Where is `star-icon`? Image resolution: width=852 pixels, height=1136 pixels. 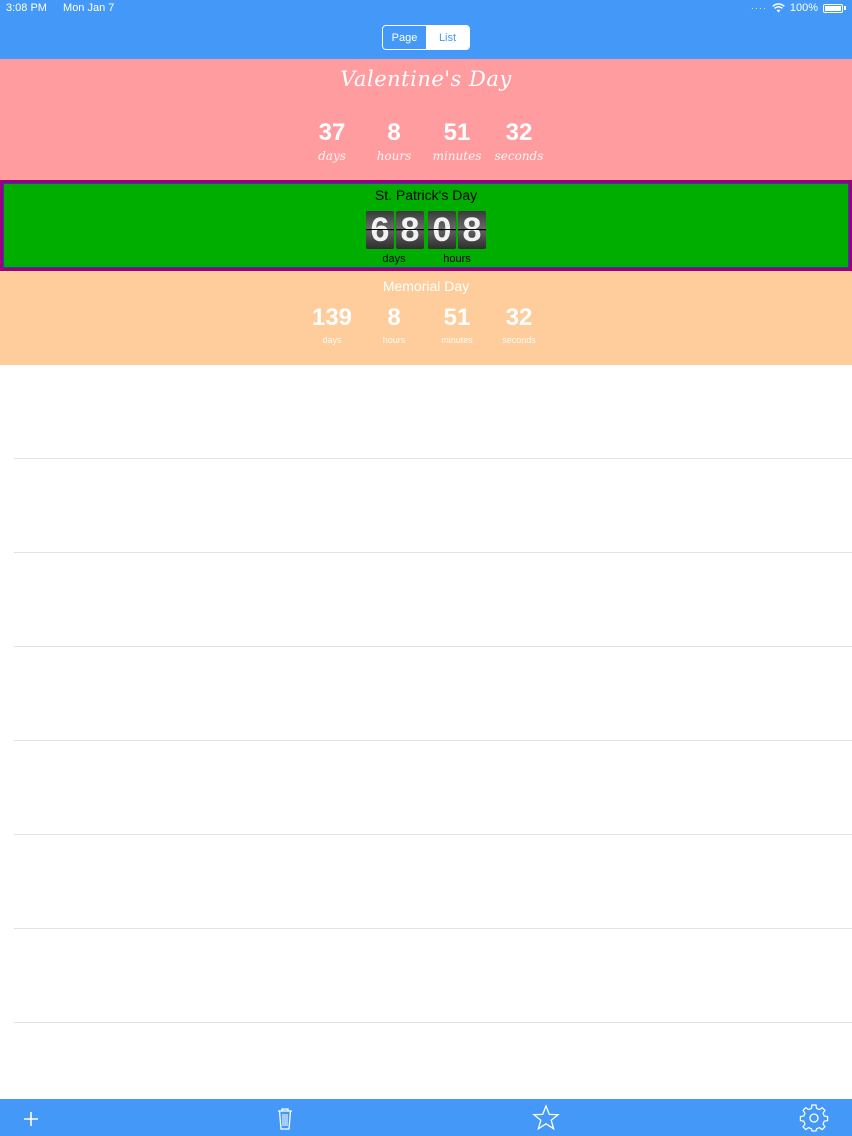
star-icon is located at coordinates (546, 1118).